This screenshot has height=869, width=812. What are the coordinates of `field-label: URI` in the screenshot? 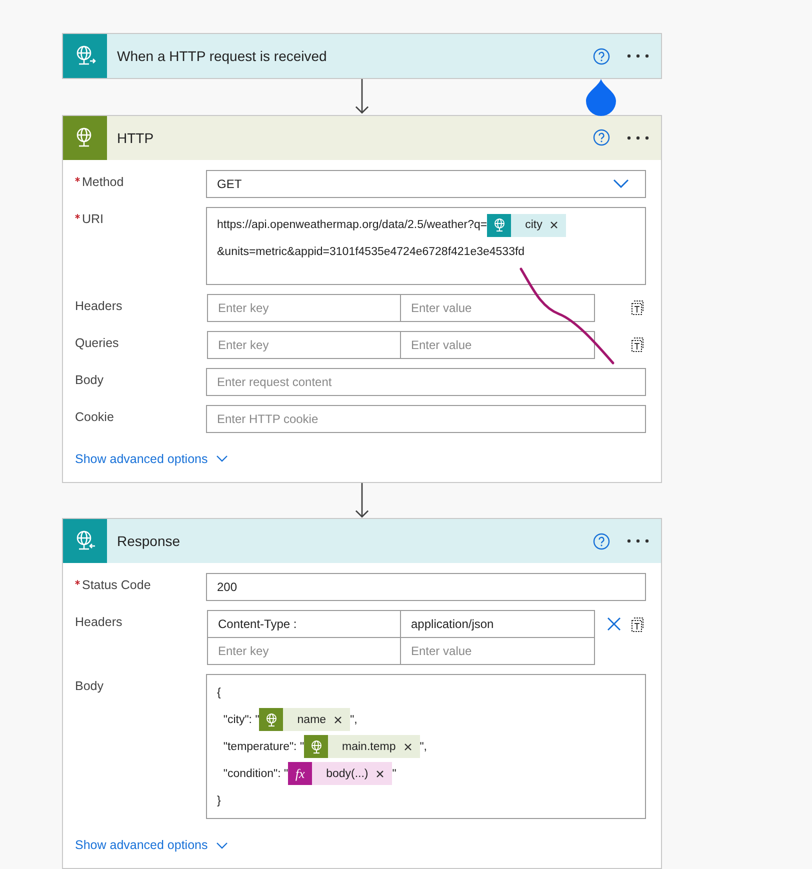 It's located at (140, 216).